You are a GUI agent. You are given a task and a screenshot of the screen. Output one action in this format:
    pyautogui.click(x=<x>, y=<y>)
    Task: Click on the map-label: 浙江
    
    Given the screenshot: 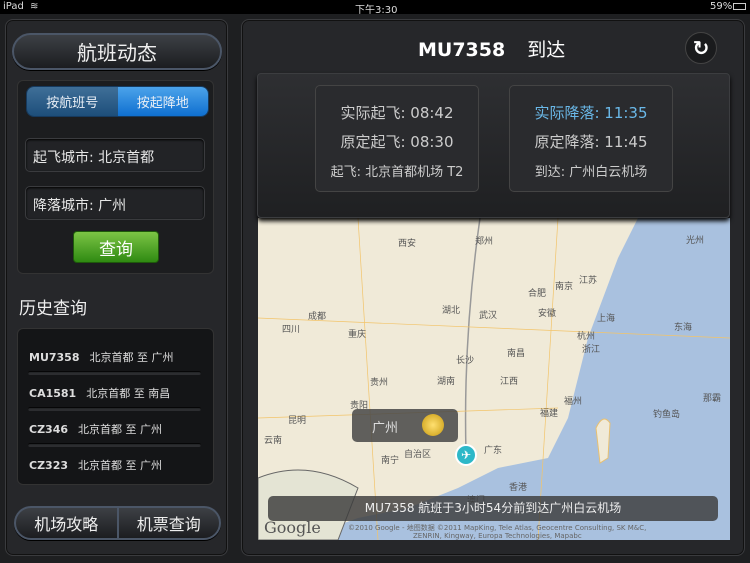 What is the action you would take?
    pyautogui.click(x=591, y=350)
    